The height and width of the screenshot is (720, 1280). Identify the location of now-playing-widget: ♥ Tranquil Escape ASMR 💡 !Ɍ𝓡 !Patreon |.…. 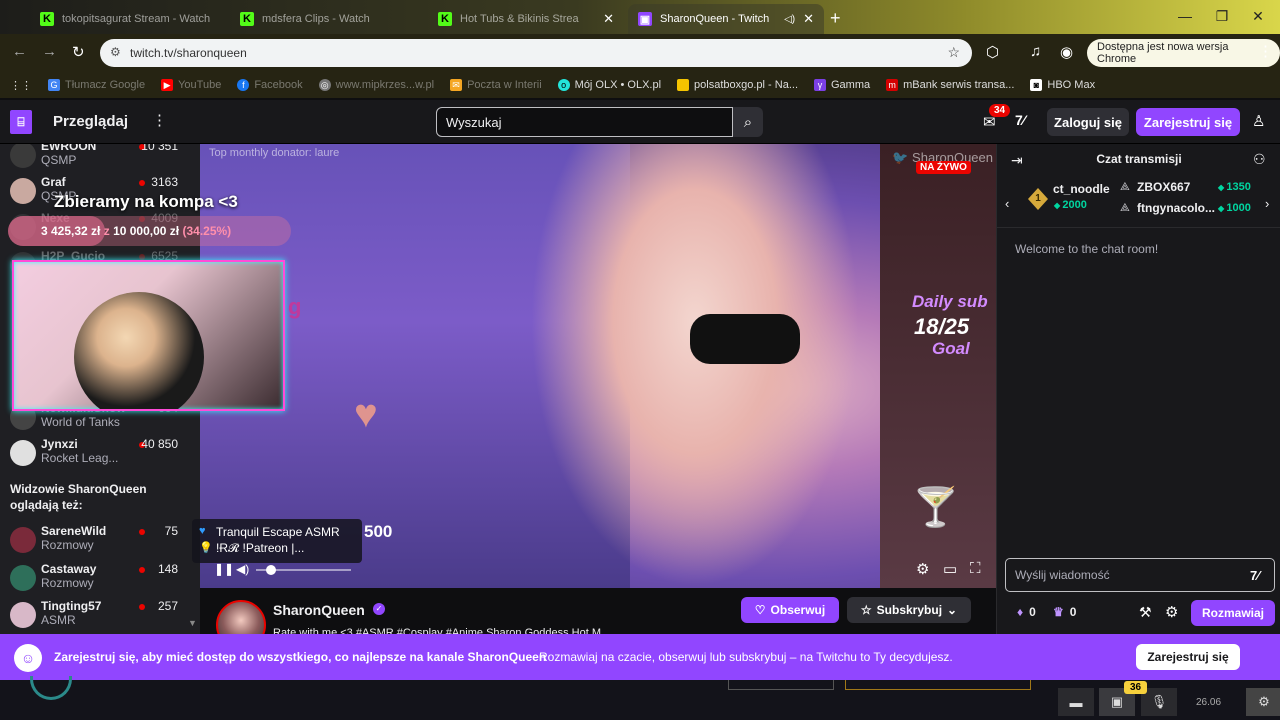
(277, 541).